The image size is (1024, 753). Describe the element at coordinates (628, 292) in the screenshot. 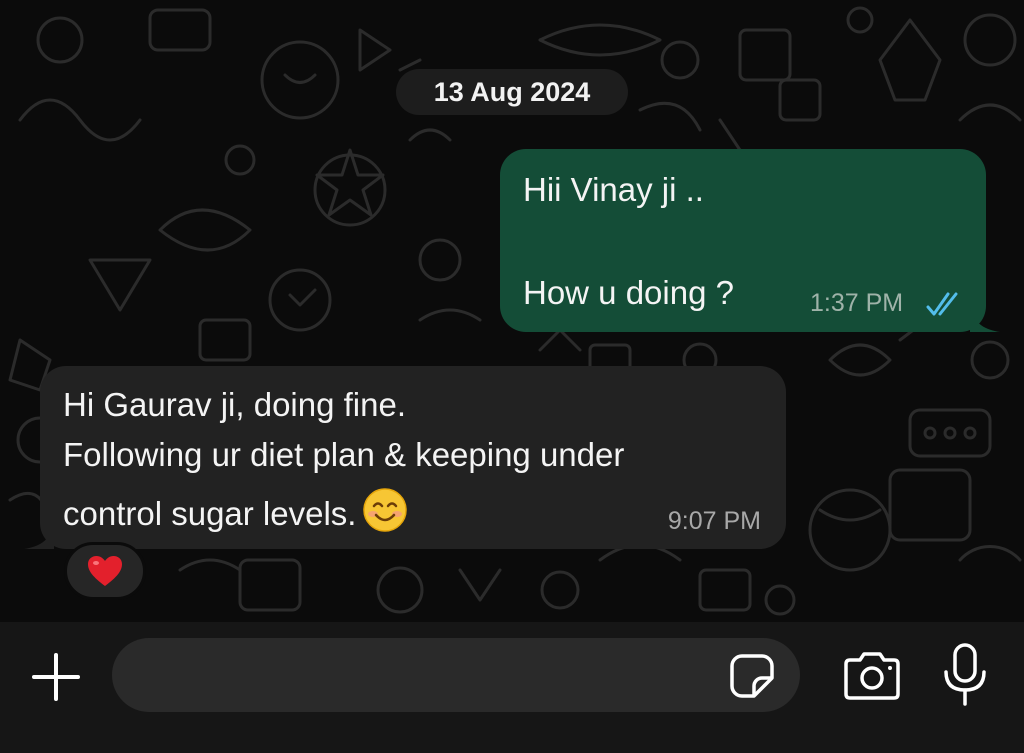

I see `message-text-line: How u doing ?` at that location.